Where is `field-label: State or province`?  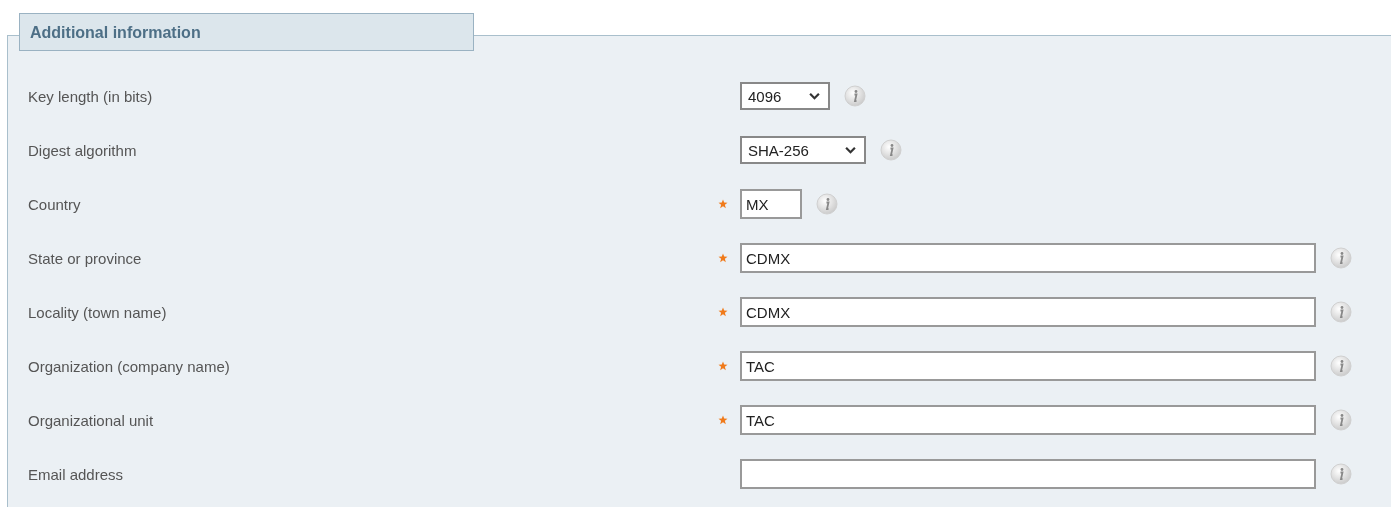 field-label: State or province is located at coordinates (85, 258).